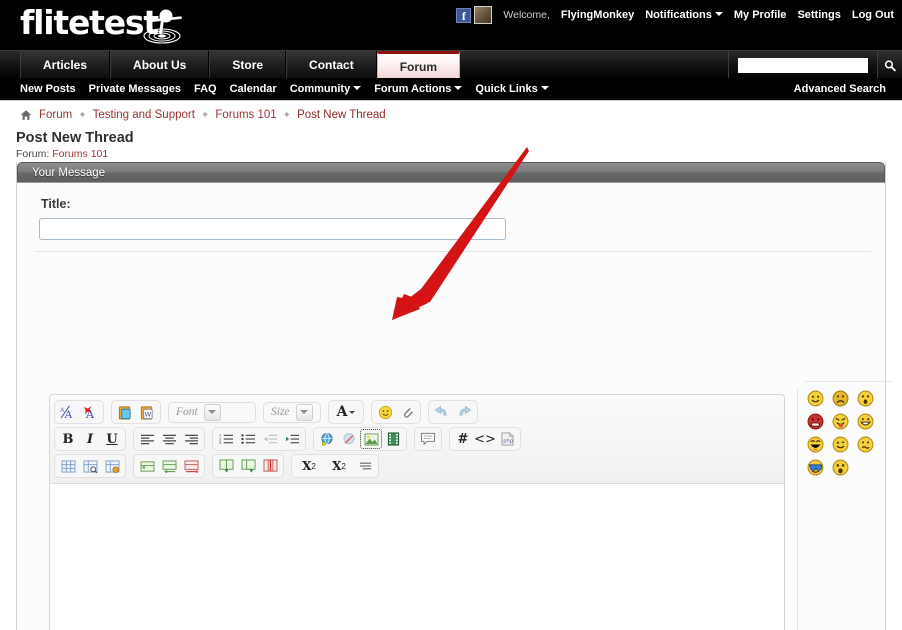 The image size is (902, 630). I want to click on insert-code-icon: <>, so click(485, 439).